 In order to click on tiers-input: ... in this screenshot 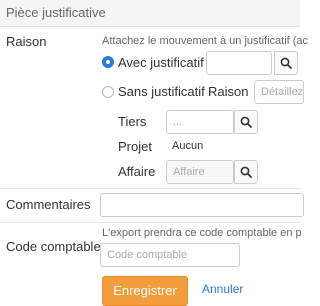, I will do `click(200, 122)`.